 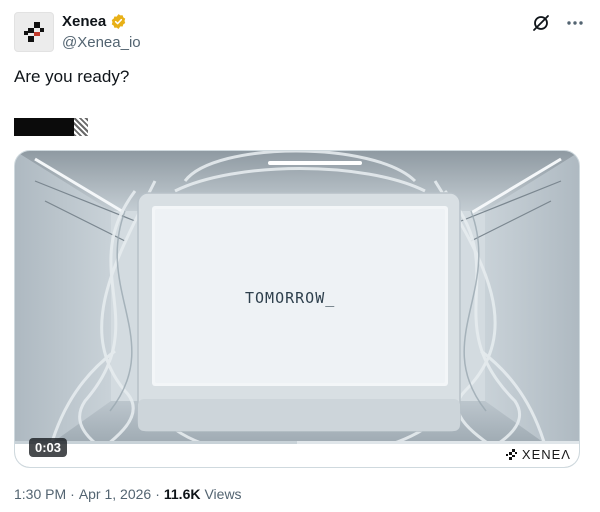 I want to click on avatar, so click(x=34, y=32).